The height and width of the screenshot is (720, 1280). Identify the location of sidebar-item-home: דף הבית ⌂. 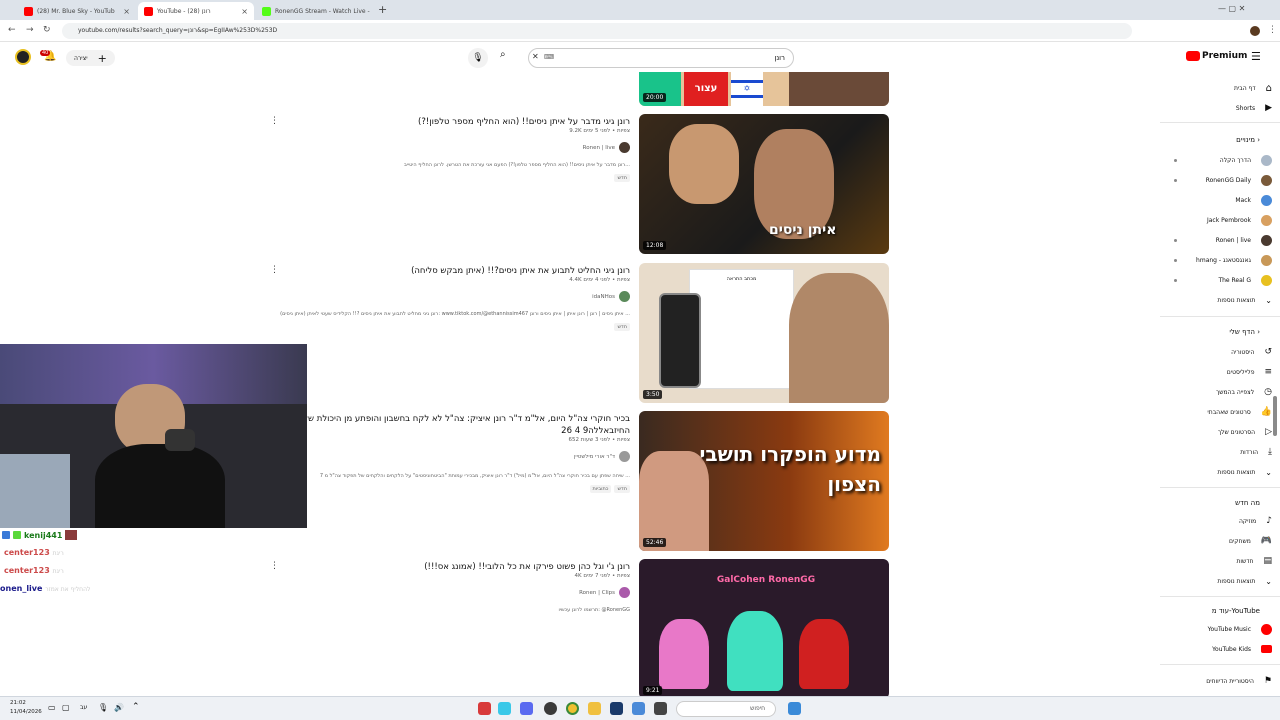
(1253, 88).